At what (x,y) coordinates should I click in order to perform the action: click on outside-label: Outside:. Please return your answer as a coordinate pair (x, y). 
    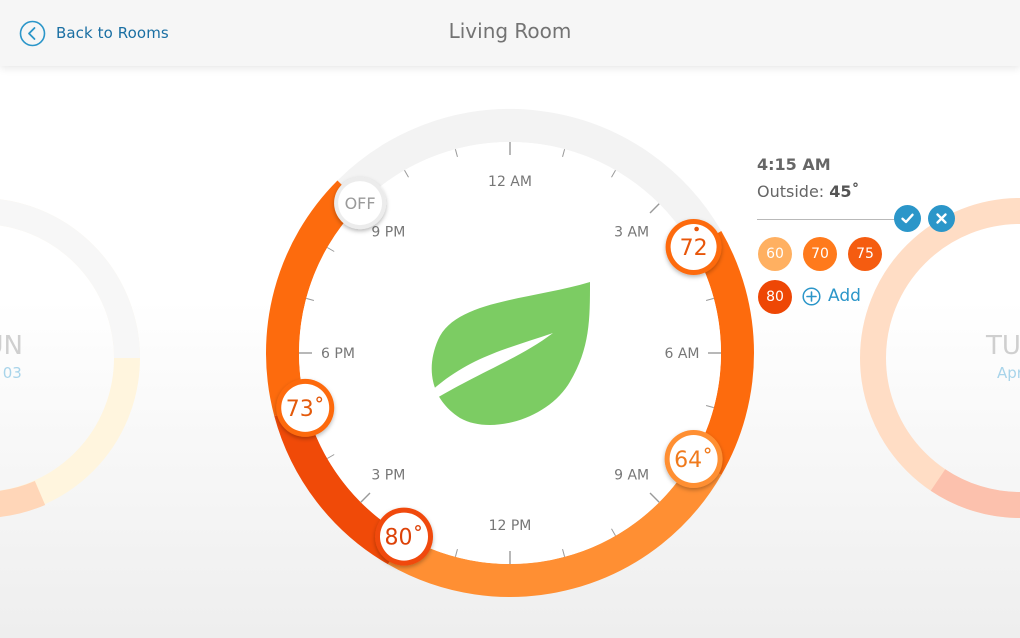
    Looking at the image, I should click on (791, 191).